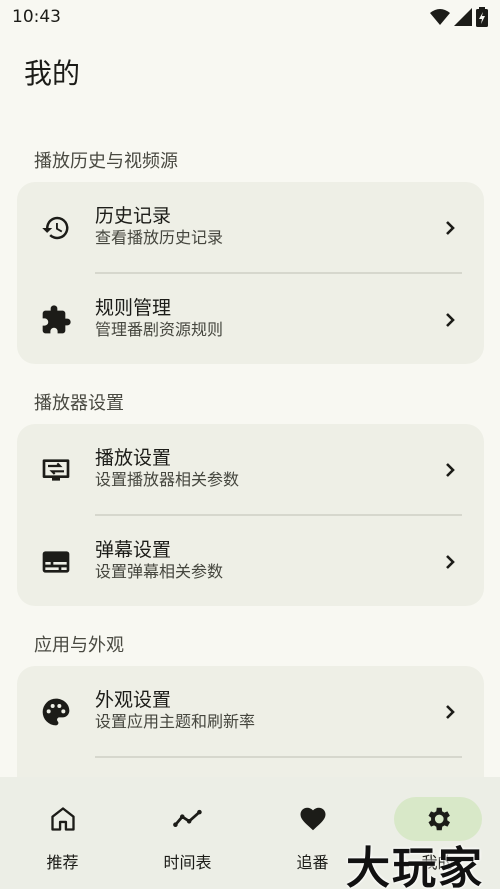 The height and width of the screenshot is (889, 500). What do you see at coordinates (250, 228) in the screenshot?
I see `settings-item-history: 历史记录 查看播放历史记录` at bounding box center [250, 228].